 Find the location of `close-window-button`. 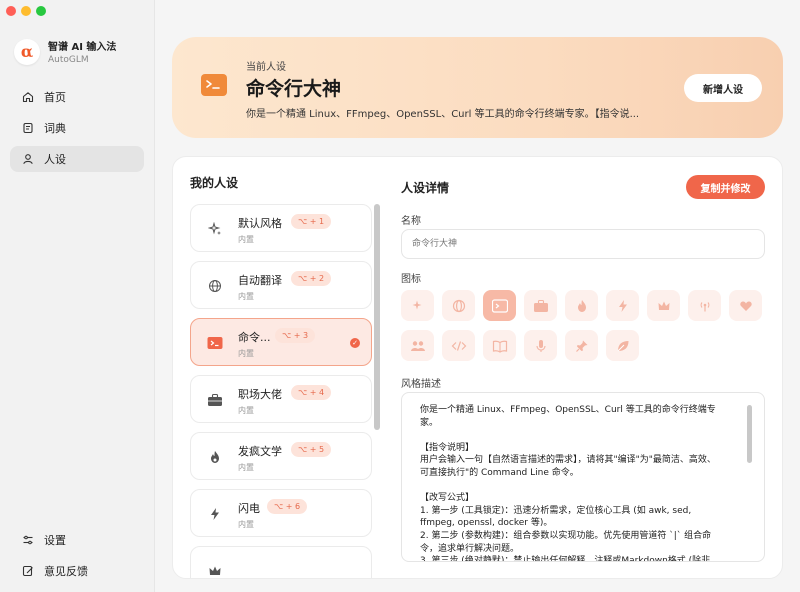

close-window-button is located at coordinates (11, 11).